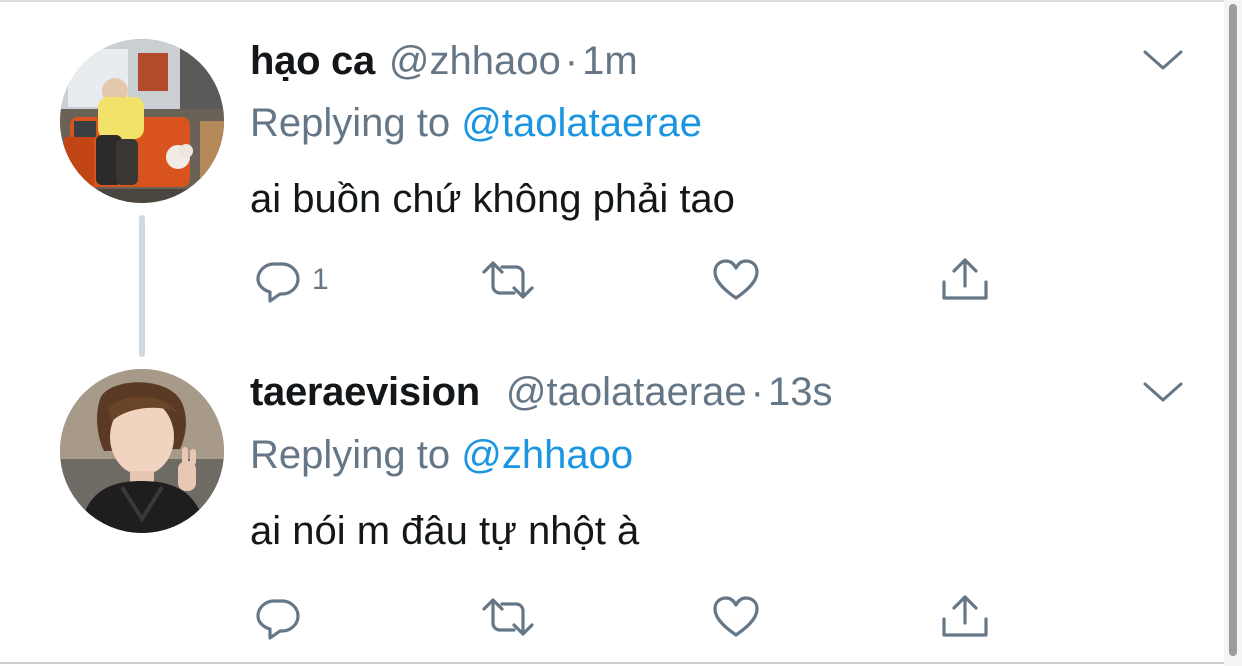  I want to click on user-handle: @zhhaoo, so click(475, 61).